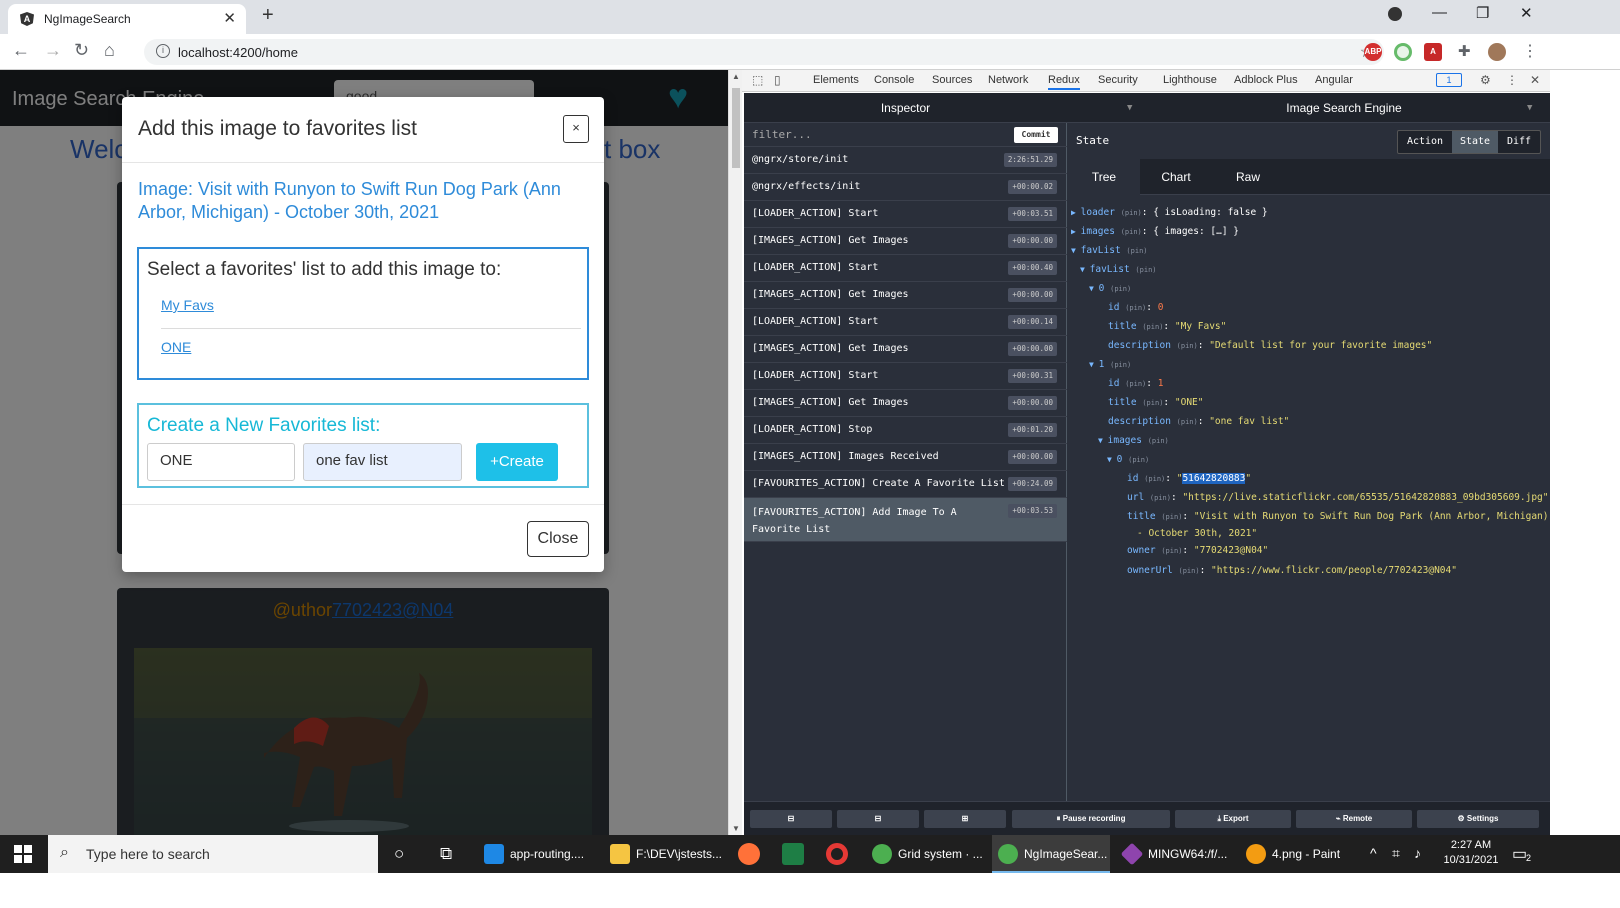 The width and height of the screenshot is (1620, 908). Describe the element at coordinates (163, 51) in the screenshot. I see `site-info-icon: i` at that location.